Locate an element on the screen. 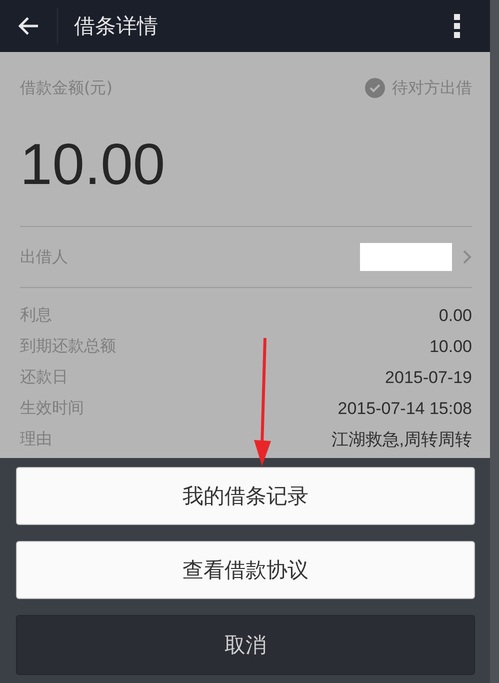  detail-value: 10.00 is located at coordinates (450, 346).